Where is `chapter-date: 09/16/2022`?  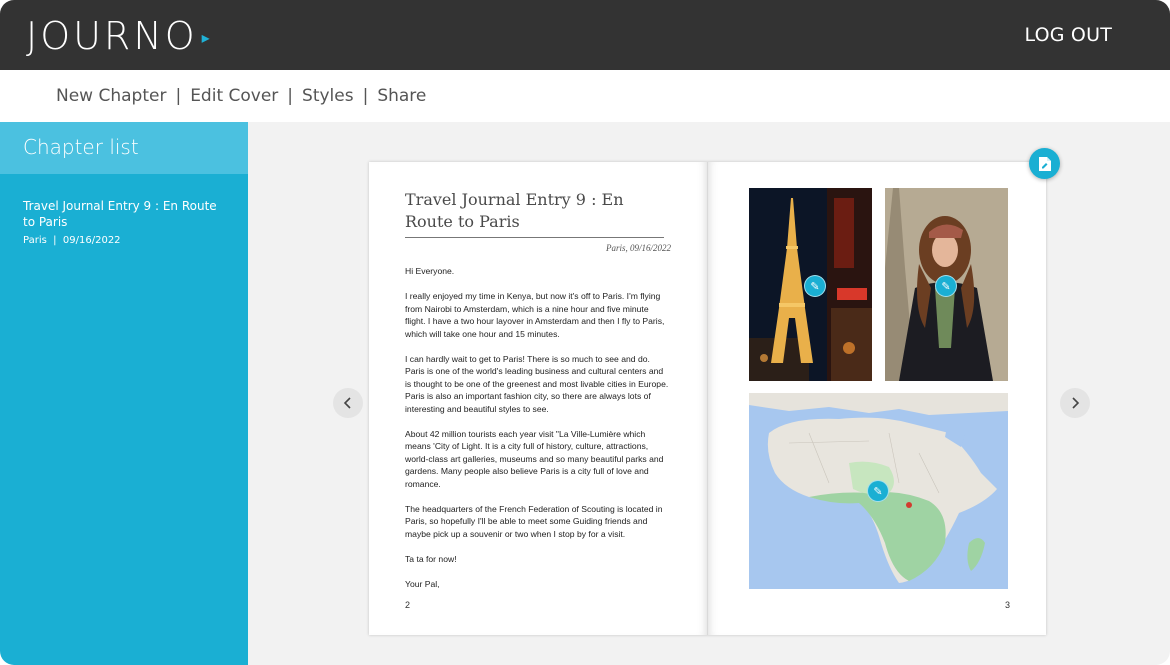
chapter-date: 09/16/2022 is located at coordinates (91, 240).